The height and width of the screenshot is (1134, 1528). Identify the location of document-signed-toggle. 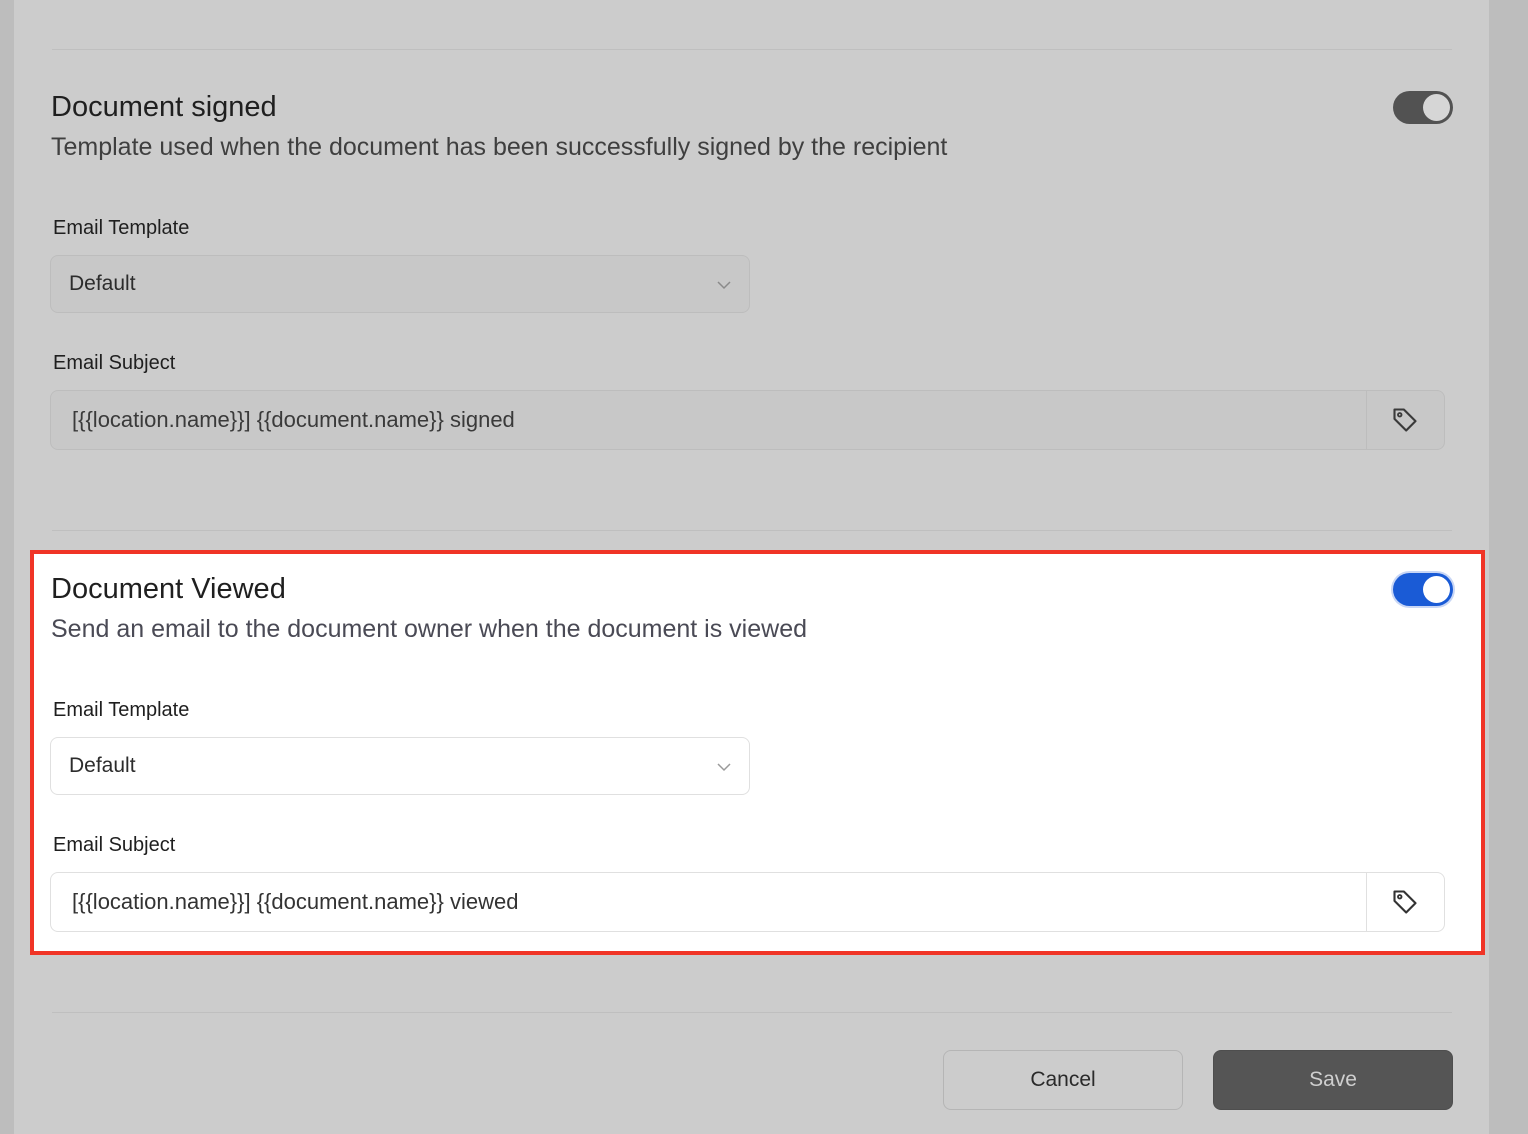
(1423, 107).